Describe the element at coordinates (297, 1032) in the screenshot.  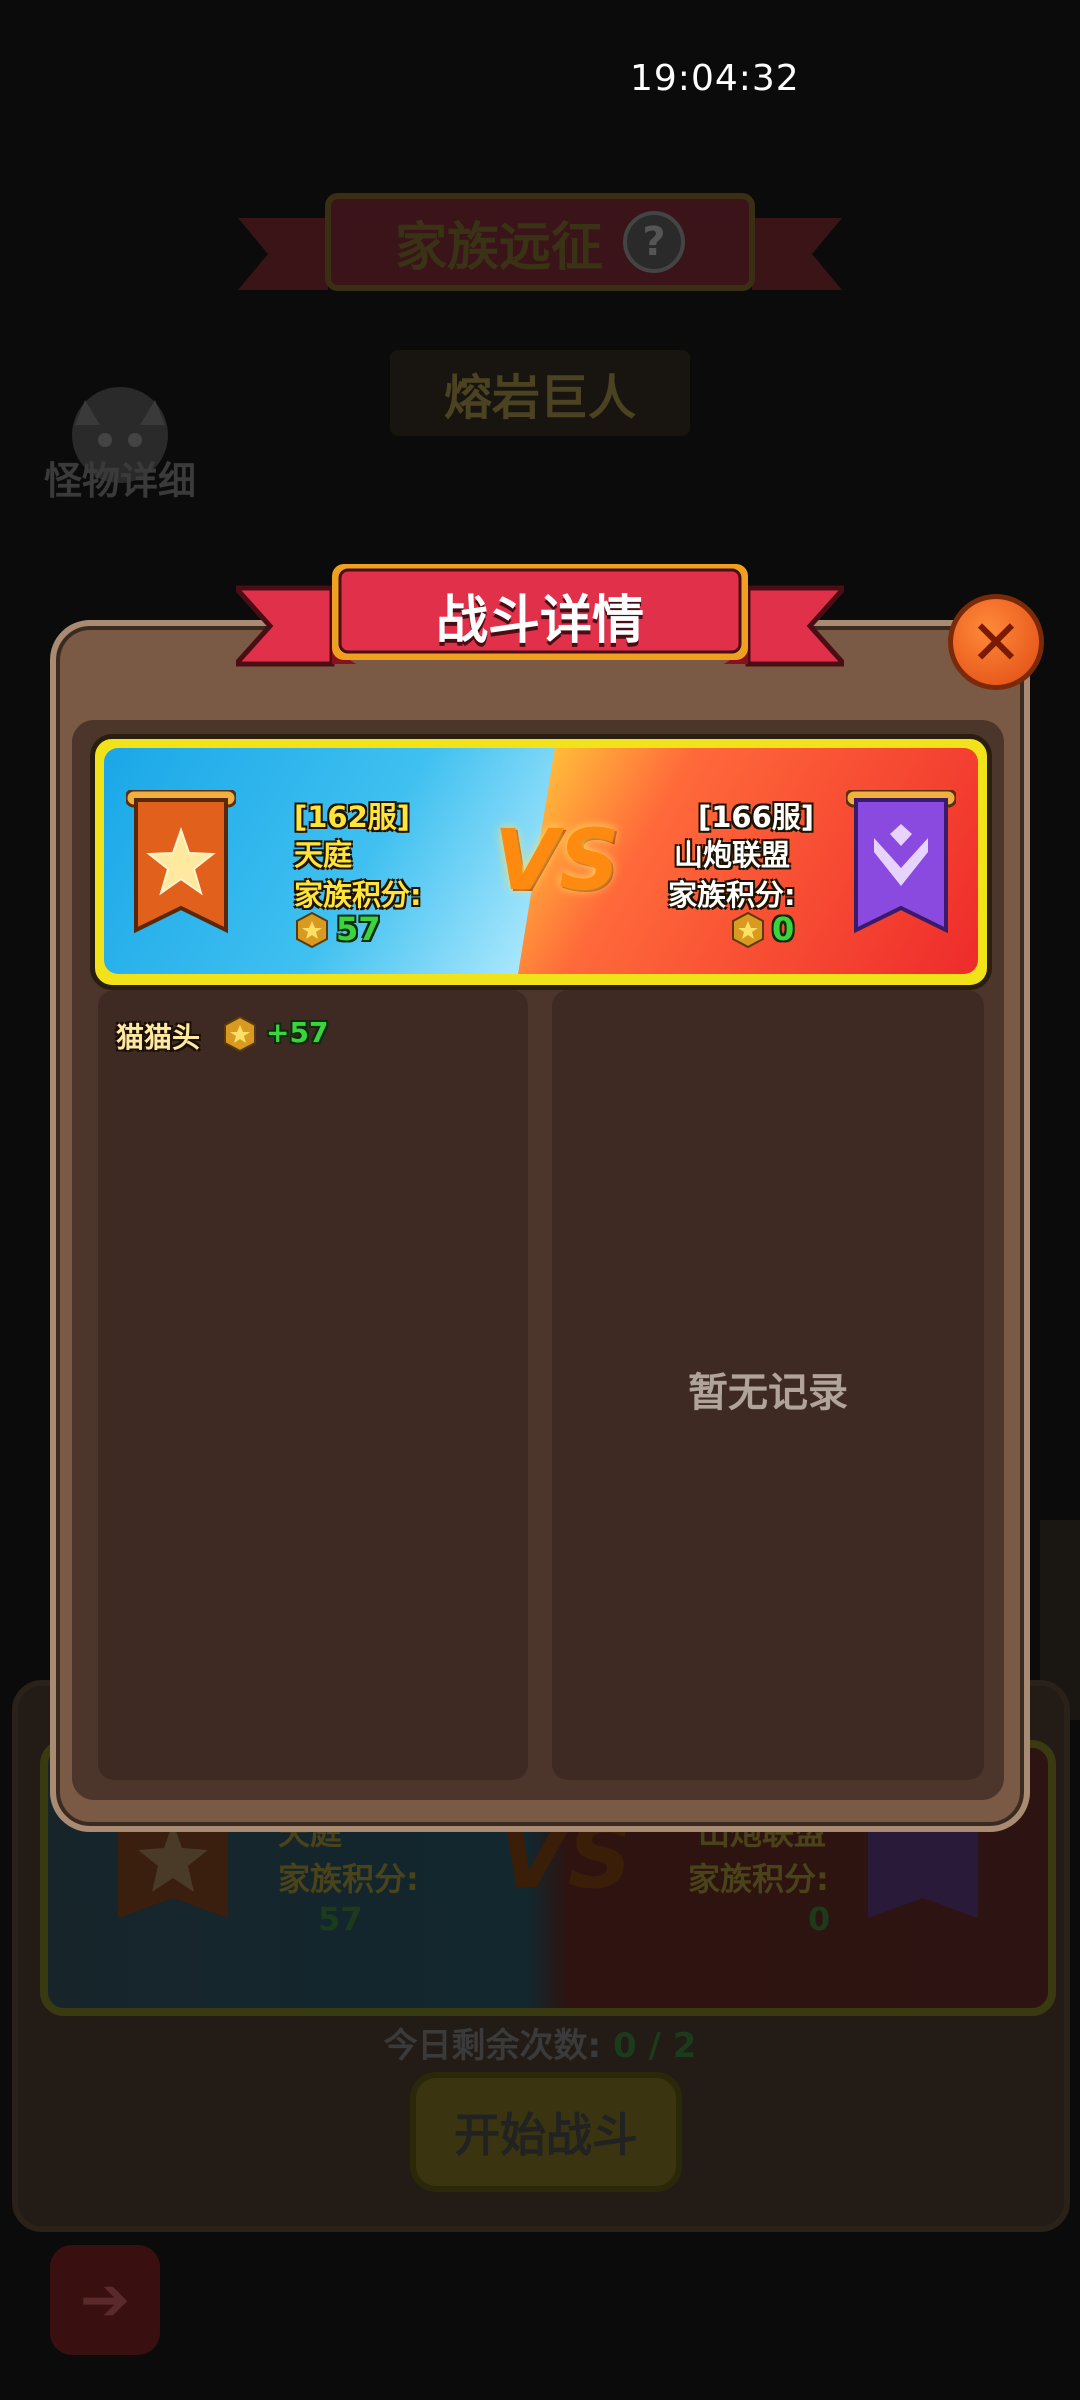
I see `record-score: +57` at that location.